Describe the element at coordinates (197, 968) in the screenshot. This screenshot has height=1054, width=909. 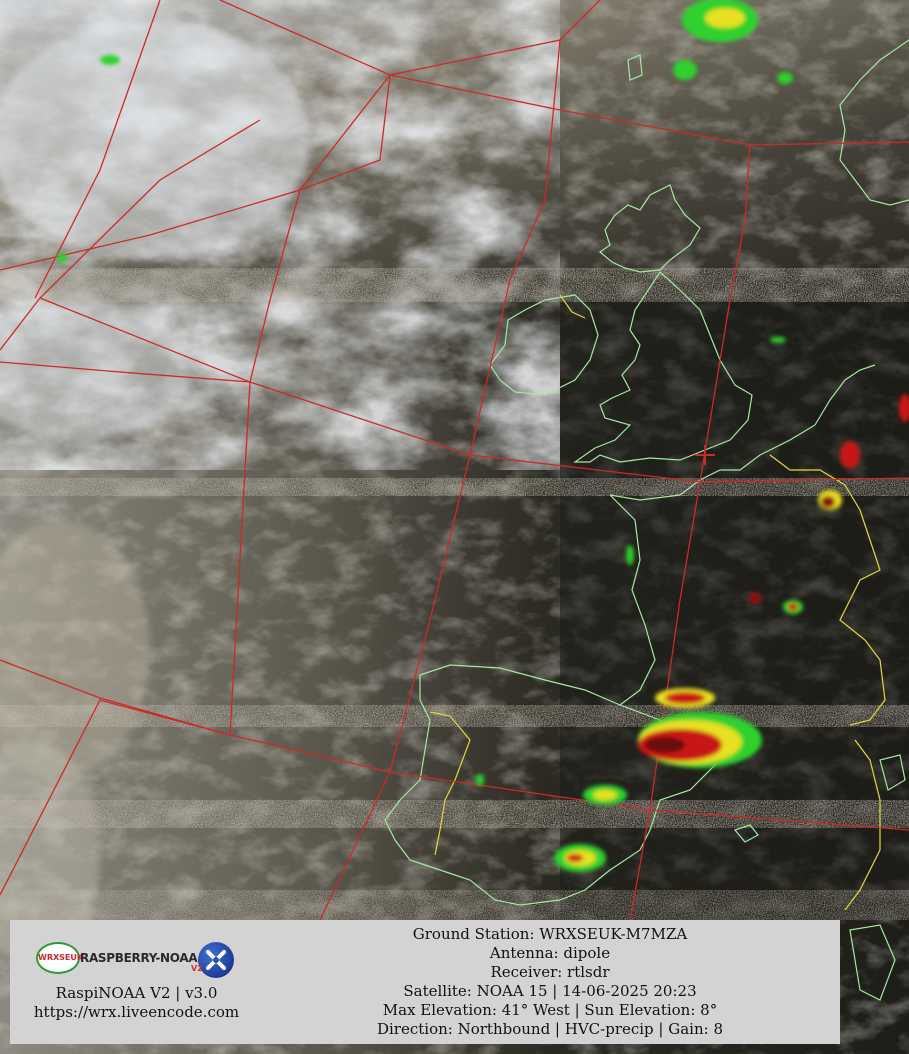
I see `version-badge: V2` at that location.